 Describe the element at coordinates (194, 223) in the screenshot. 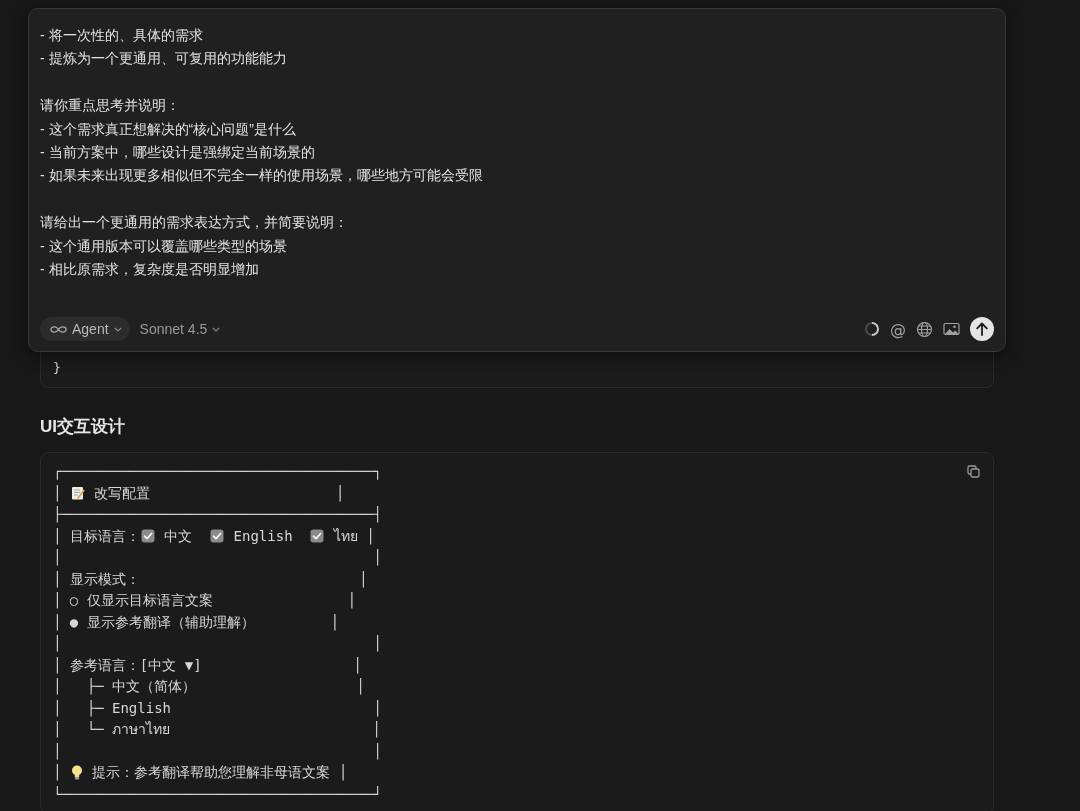

I see `prompt-text: 请给出一个更通用的需求表达方式，并简要说明：` at that location.